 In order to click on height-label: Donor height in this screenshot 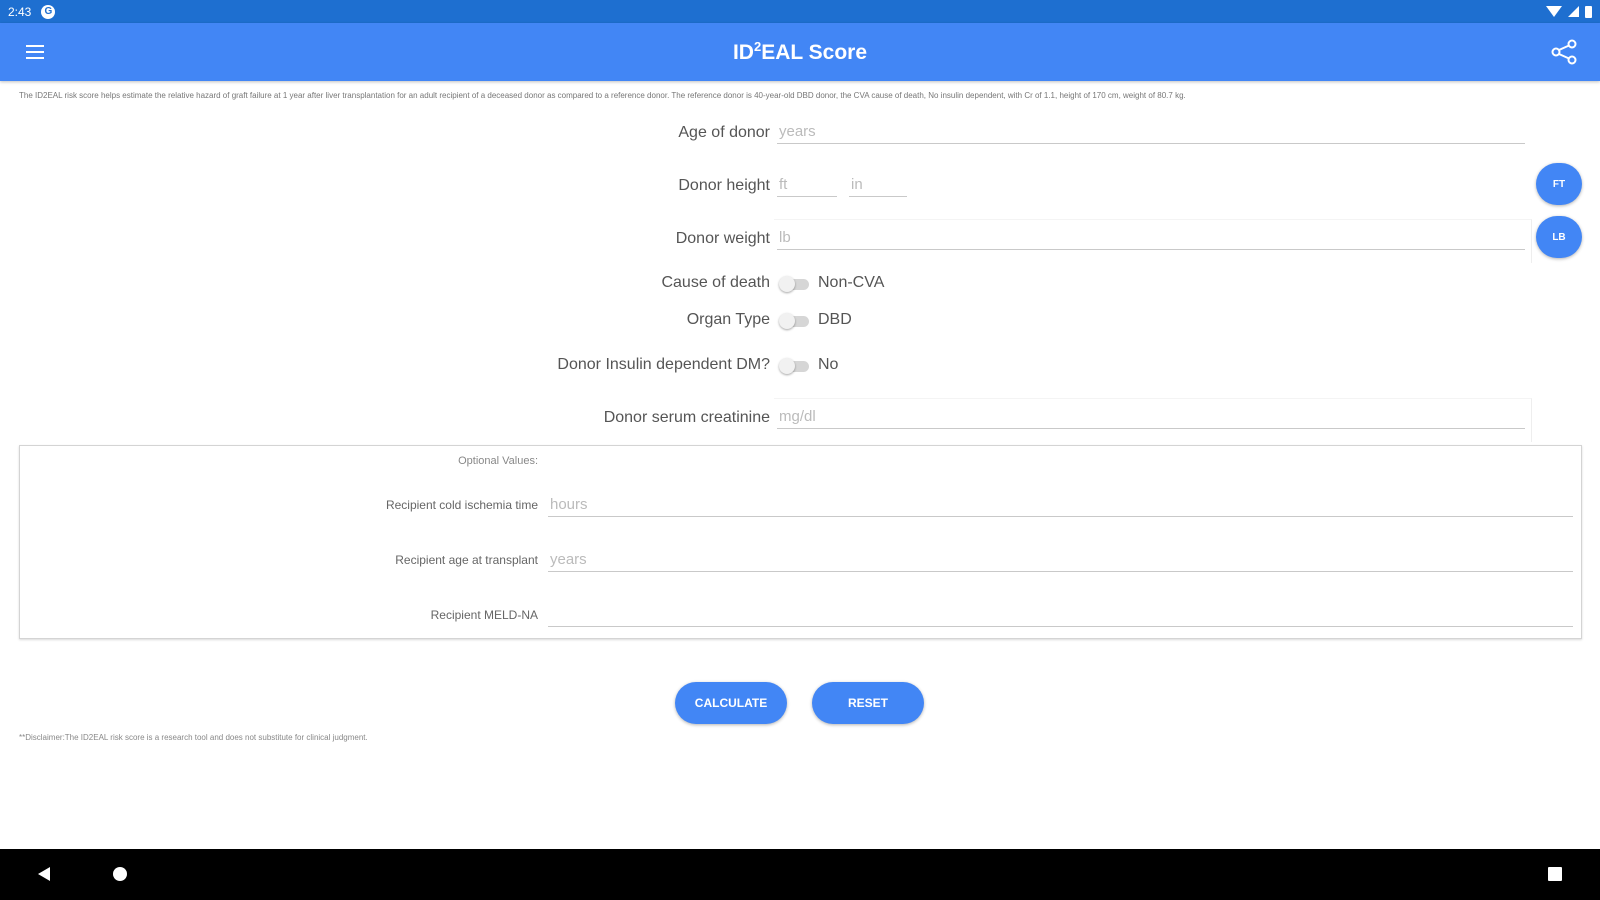, I will do `click(724, 185)`.